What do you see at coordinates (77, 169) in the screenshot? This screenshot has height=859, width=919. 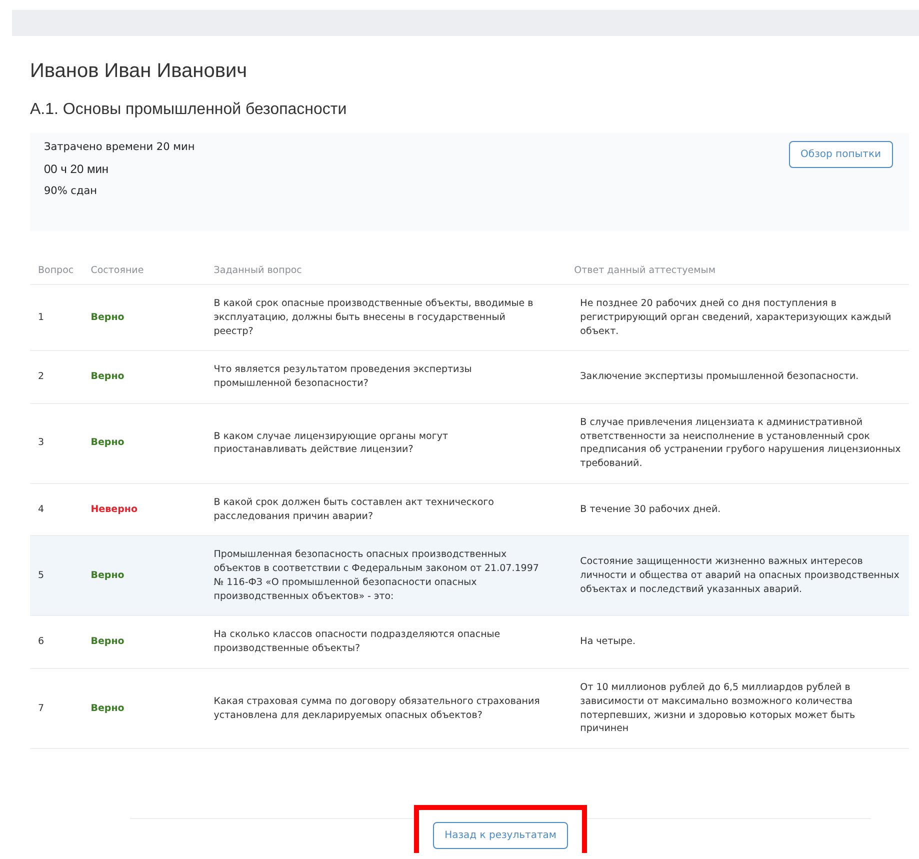 I see `duration: 00 ч 20 мин` at bounding box center [77, 169].